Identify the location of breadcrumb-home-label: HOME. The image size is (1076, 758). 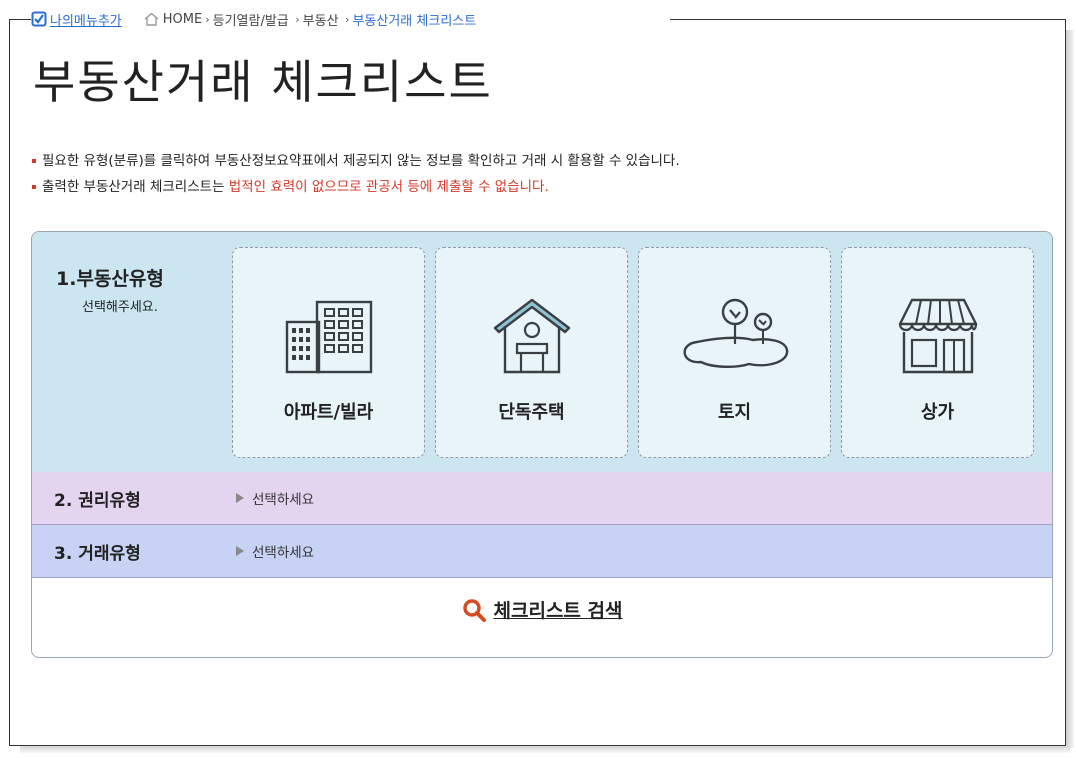
(182, 19).